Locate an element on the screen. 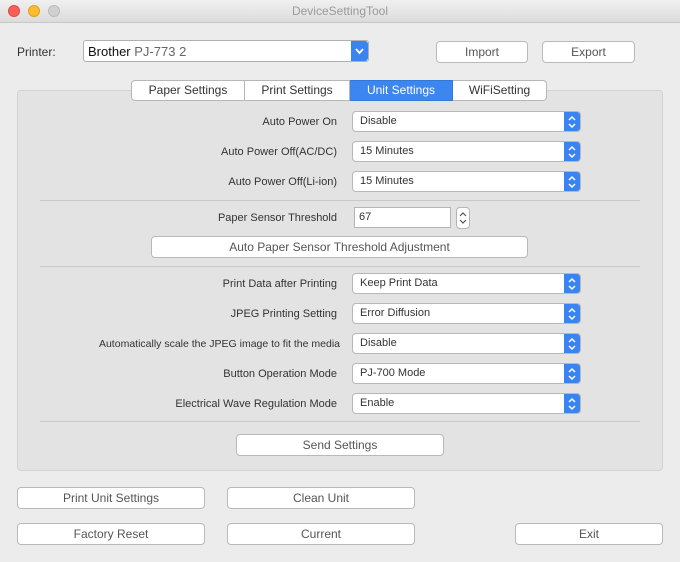  auto-power-off-acdc-select: 15 Minutes is located at coordinates (466, 151).